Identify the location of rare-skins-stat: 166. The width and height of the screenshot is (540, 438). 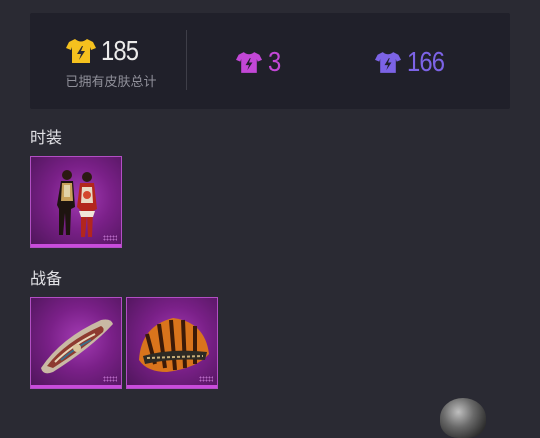
(413, 62).